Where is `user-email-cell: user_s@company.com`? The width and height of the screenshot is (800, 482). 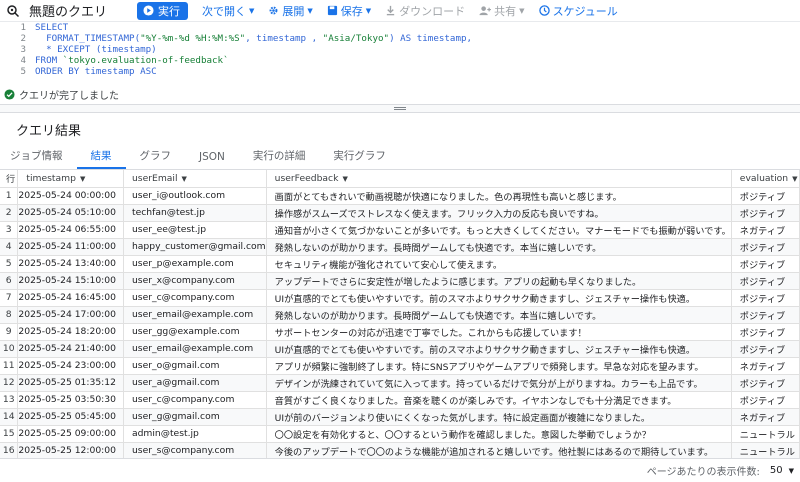 user-email-cell: user_s@company.com is located at coordinates (195, 451).